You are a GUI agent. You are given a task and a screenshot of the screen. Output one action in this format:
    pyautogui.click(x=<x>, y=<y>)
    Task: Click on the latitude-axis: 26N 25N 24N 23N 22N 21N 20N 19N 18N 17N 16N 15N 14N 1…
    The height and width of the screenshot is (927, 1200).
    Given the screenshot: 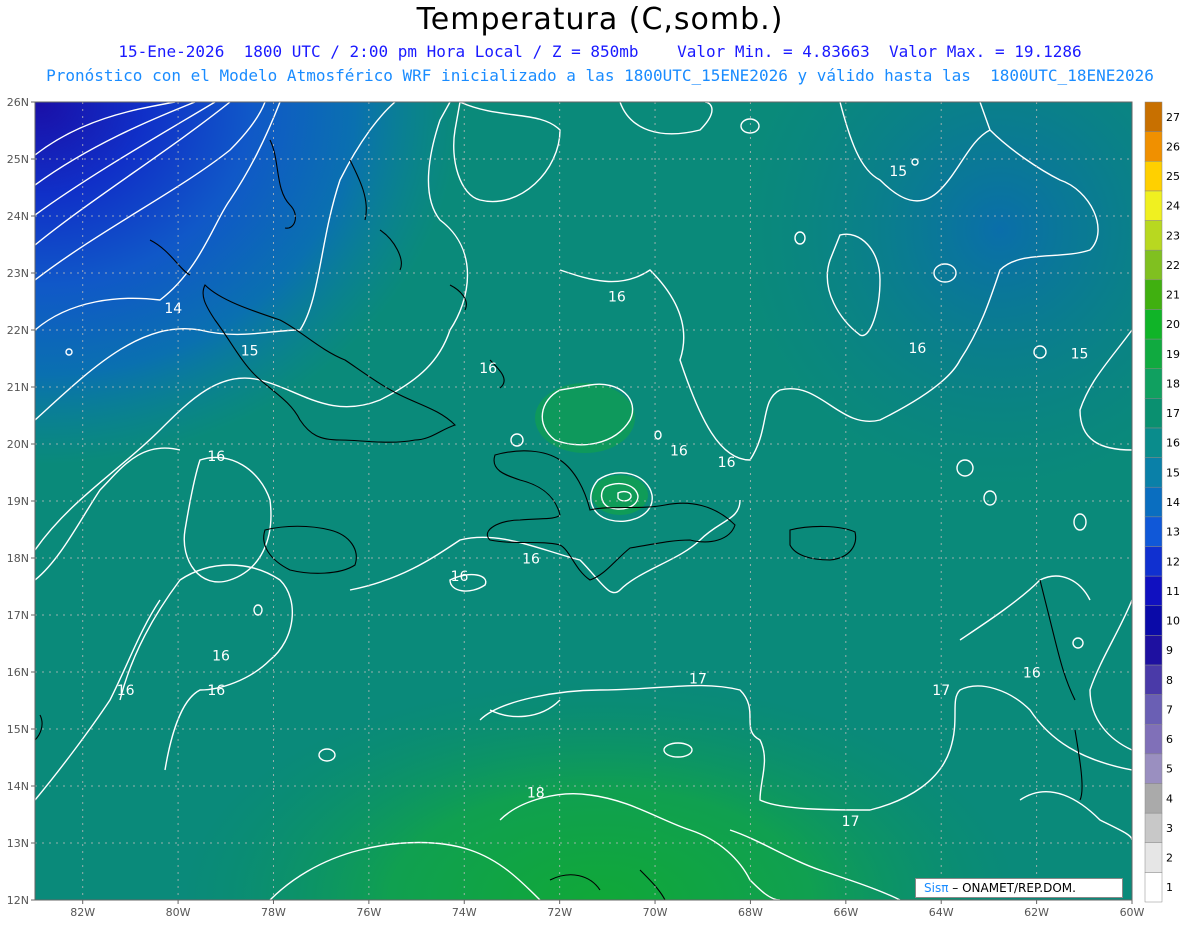 What is the action you would take?
    pyautogui.click(x=21, y=501)
    